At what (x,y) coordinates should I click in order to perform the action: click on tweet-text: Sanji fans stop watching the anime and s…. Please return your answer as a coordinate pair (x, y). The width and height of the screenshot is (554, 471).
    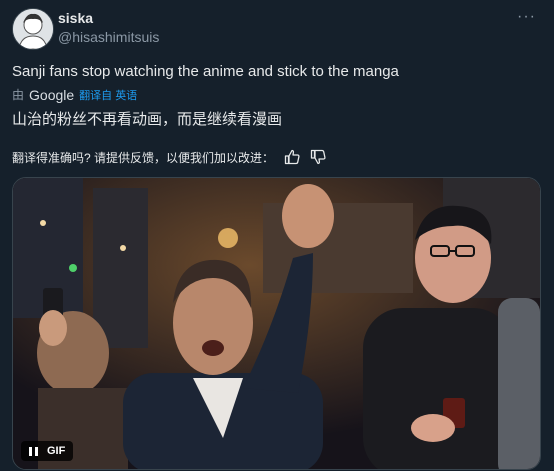
    Looking at the image, I should click on (205, 71).